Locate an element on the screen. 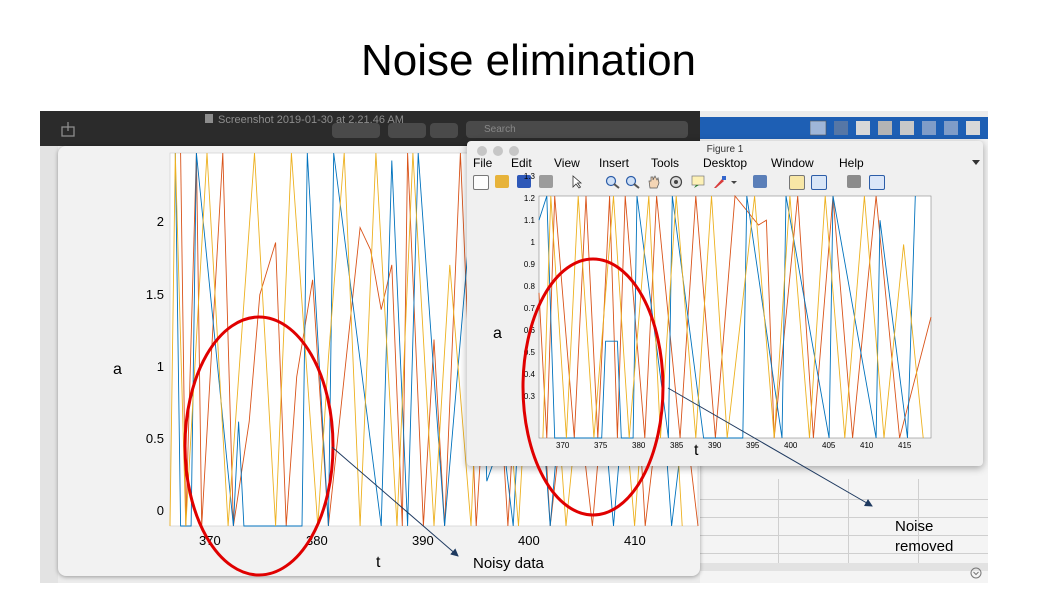 This screenshot has height=595, width=1057. noisy-arrow is located at coordinates (395, 501).